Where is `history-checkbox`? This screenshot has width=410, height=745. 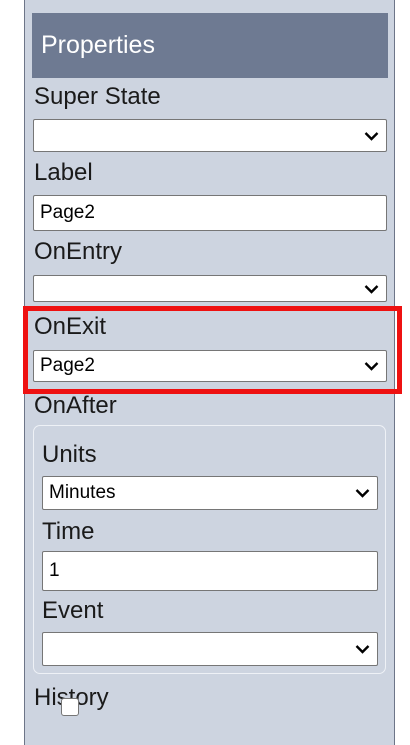 history-checkbox is located at coordinates (70, 707).